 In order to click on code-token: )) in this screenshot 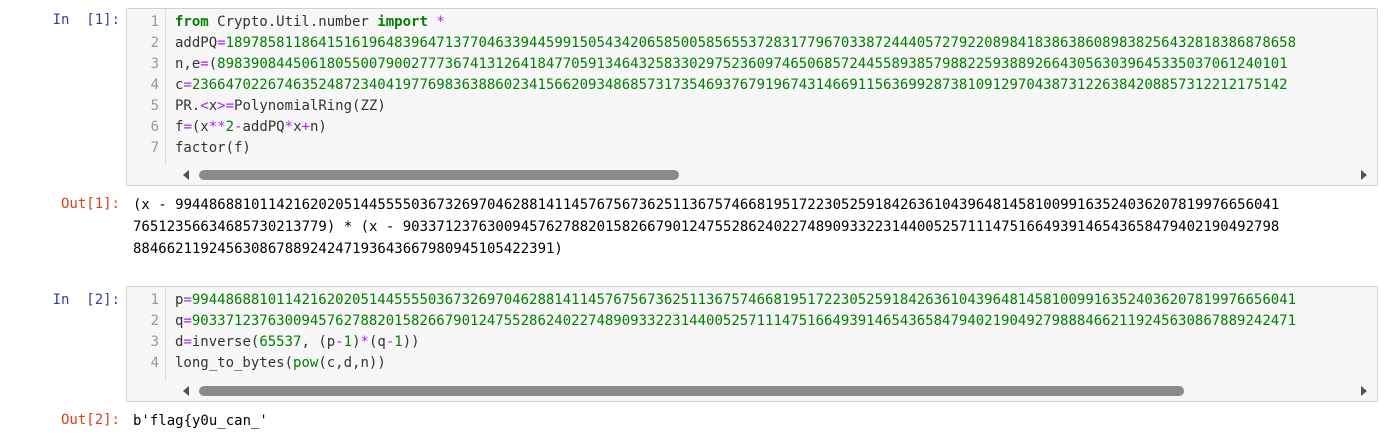, I will do `click(411, 342)`.